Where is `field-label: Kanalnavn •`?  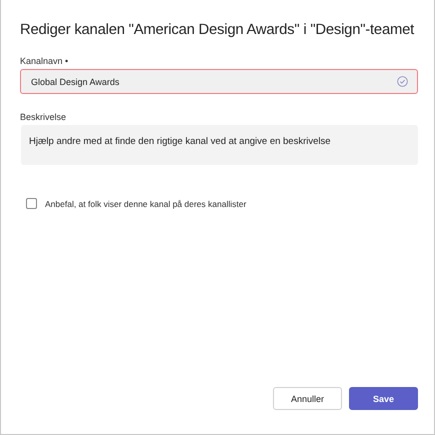
field-label: Kanalnavn • is located at coordinates (45, 61).